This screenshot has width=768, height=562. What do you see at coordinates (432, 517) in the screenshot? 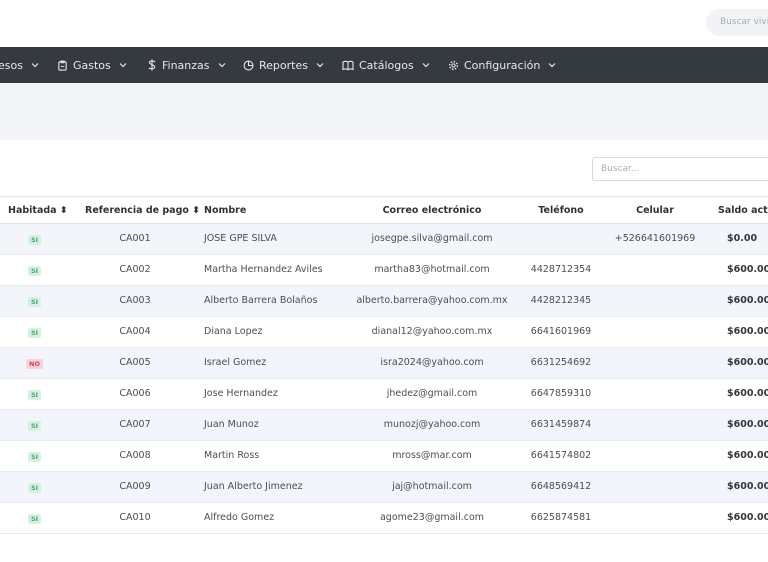
I see `cell-correo: agome23@gmail.com` at bounding box center [432, 517].